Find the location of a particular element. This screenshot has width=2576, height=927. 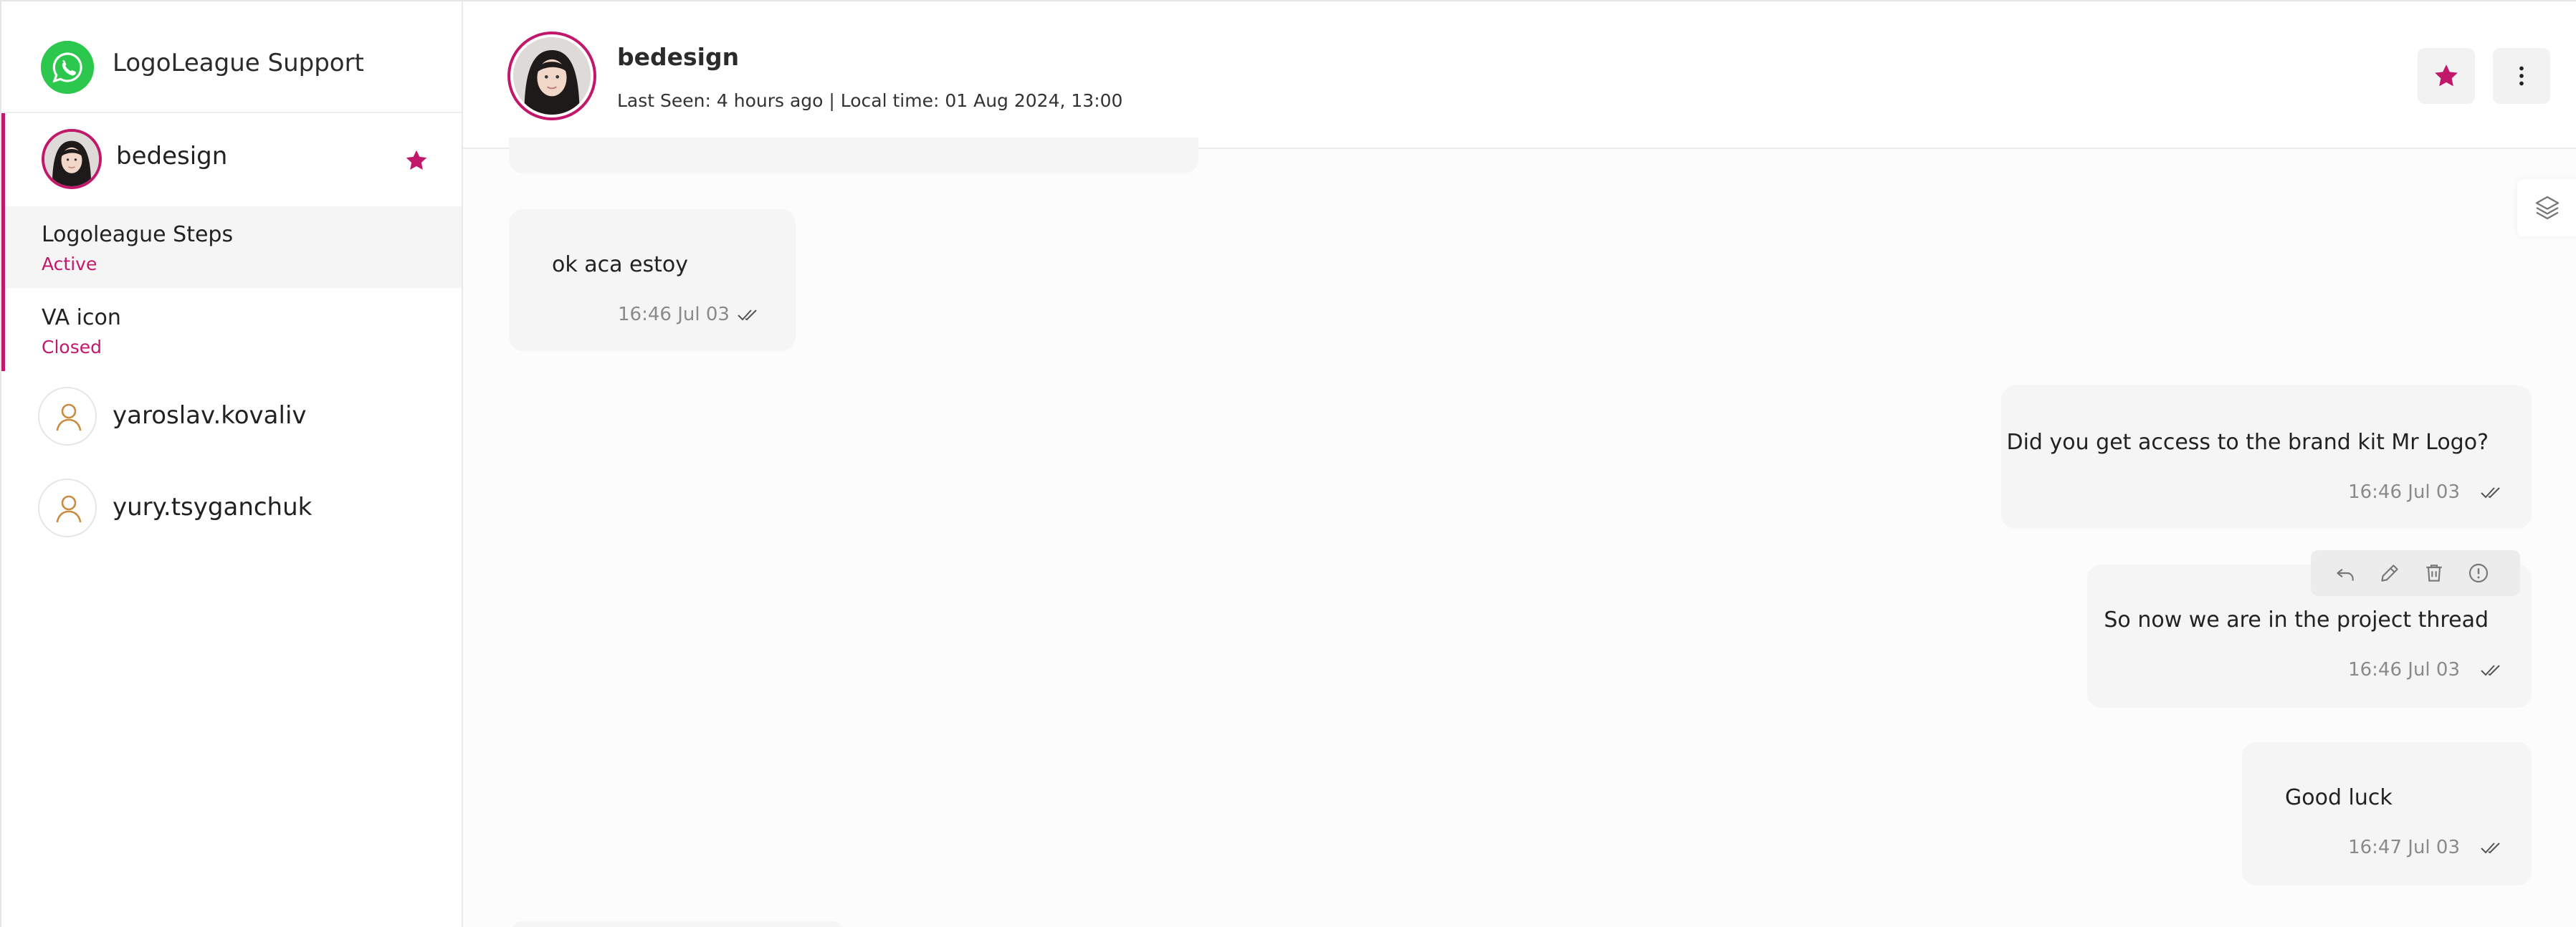

layers-button is located at coordinates (2546, 207).